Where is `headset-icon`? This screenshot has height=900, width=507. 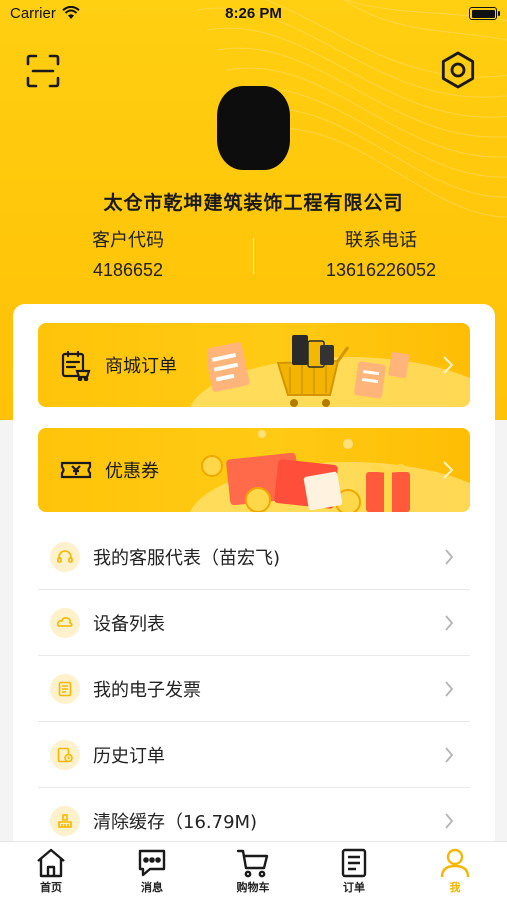 headset-icon is located at coordinates (65, 557).